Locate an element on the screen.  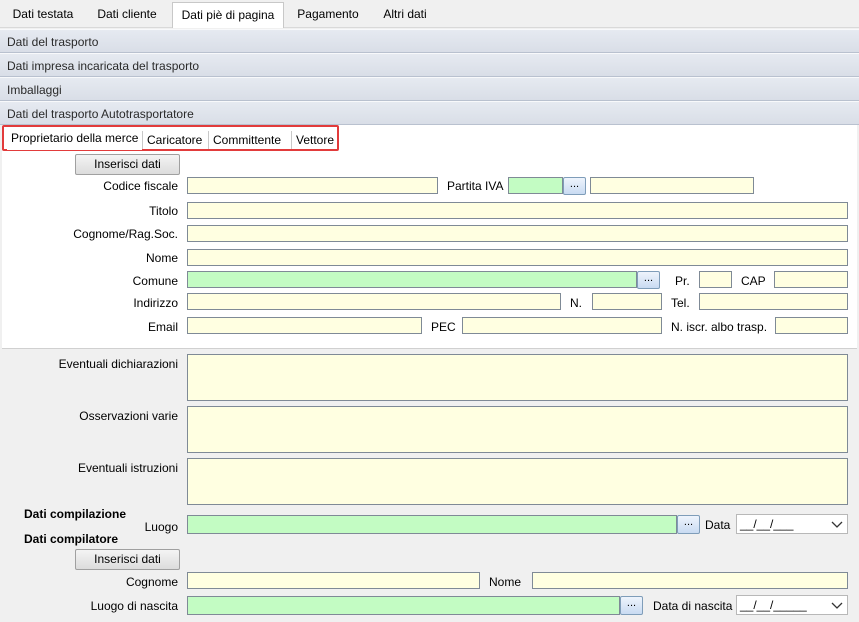
albo-label: N. iscr. albo trasp. is located at coordinates (719, 327).